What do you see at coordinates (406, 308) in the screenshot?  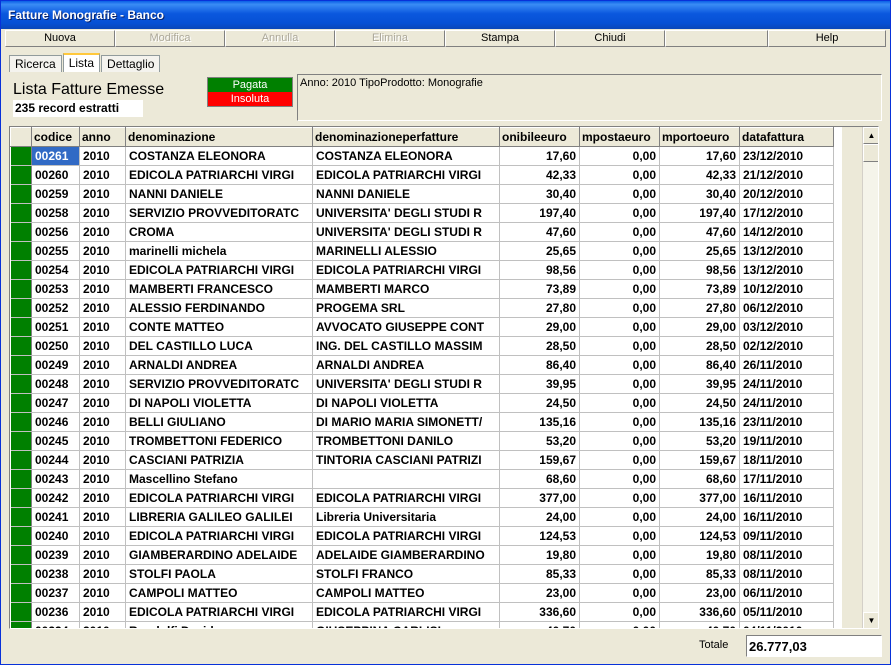 I see `cell-denominazioneperfatture: PROGEMA SRL` at bounding box center [406, 308].